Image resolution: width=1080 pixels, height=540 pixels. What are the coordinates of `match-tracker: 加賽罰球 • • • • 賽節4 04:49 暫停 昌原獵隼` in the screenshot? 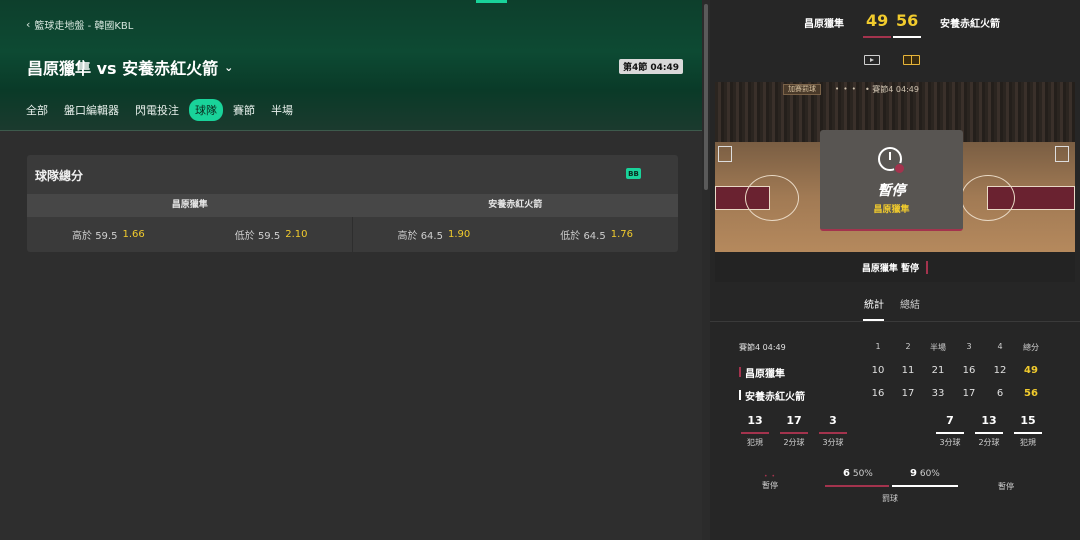 It's located at (895, 167).